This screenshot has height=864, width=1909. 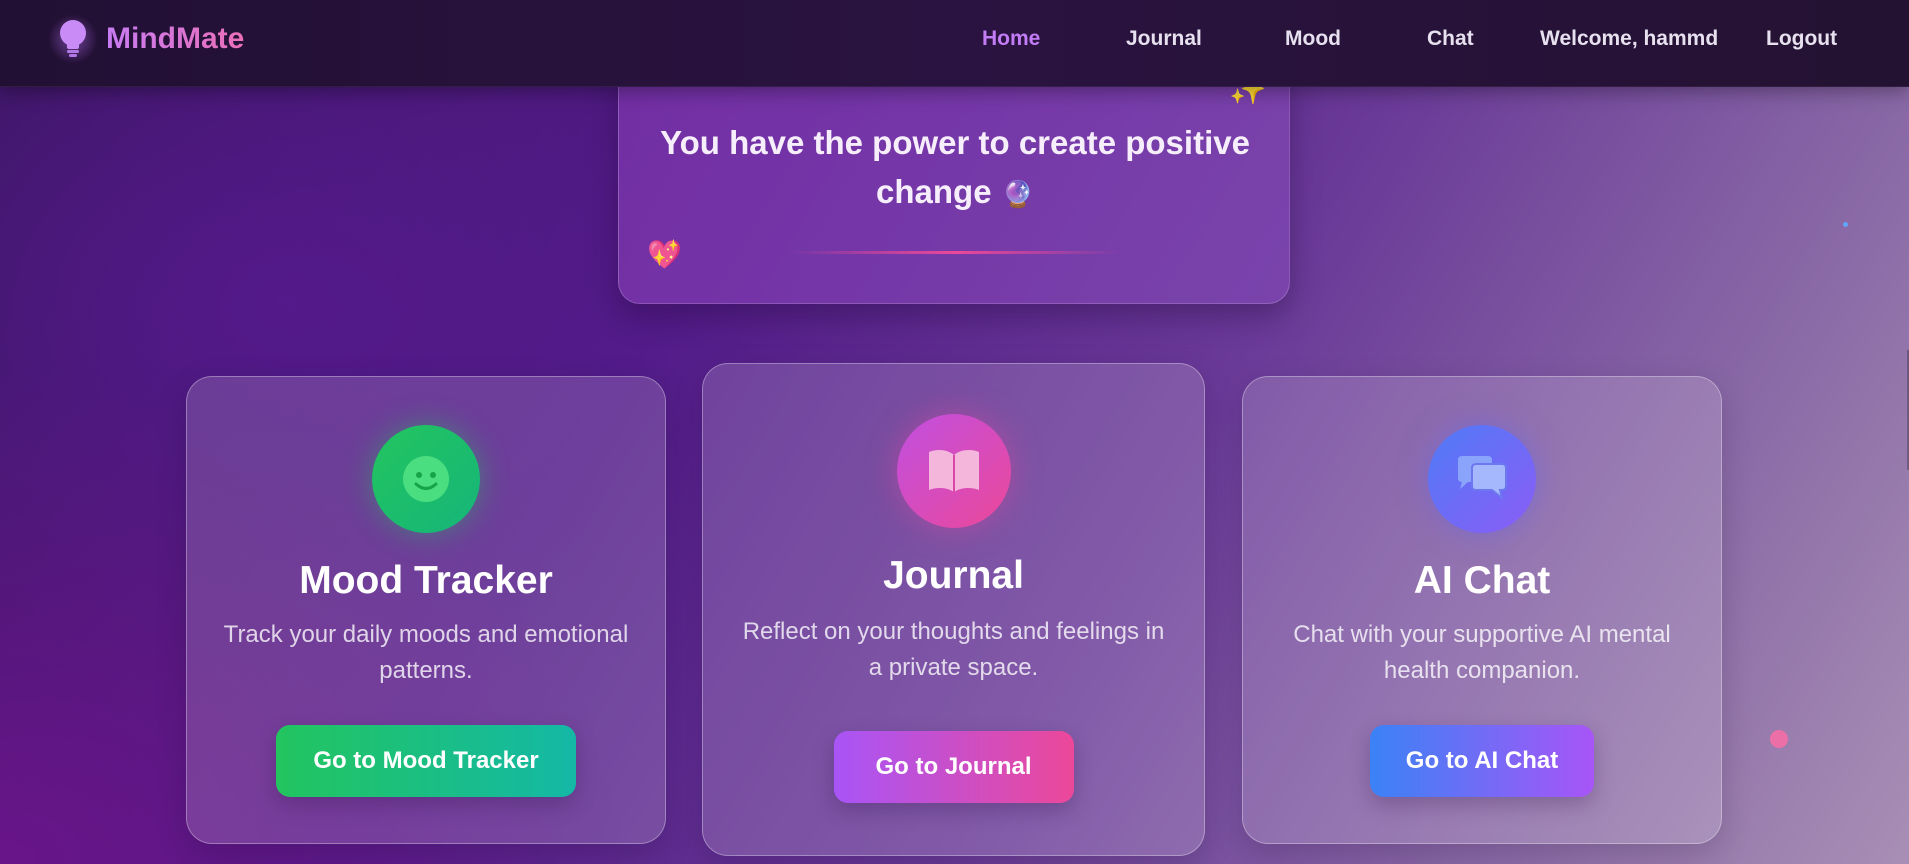 What do you see at coordinates (1450, 39) in the screenshot?
I see `nav-chat-link: Chat` at bounding box center [1450, 39].